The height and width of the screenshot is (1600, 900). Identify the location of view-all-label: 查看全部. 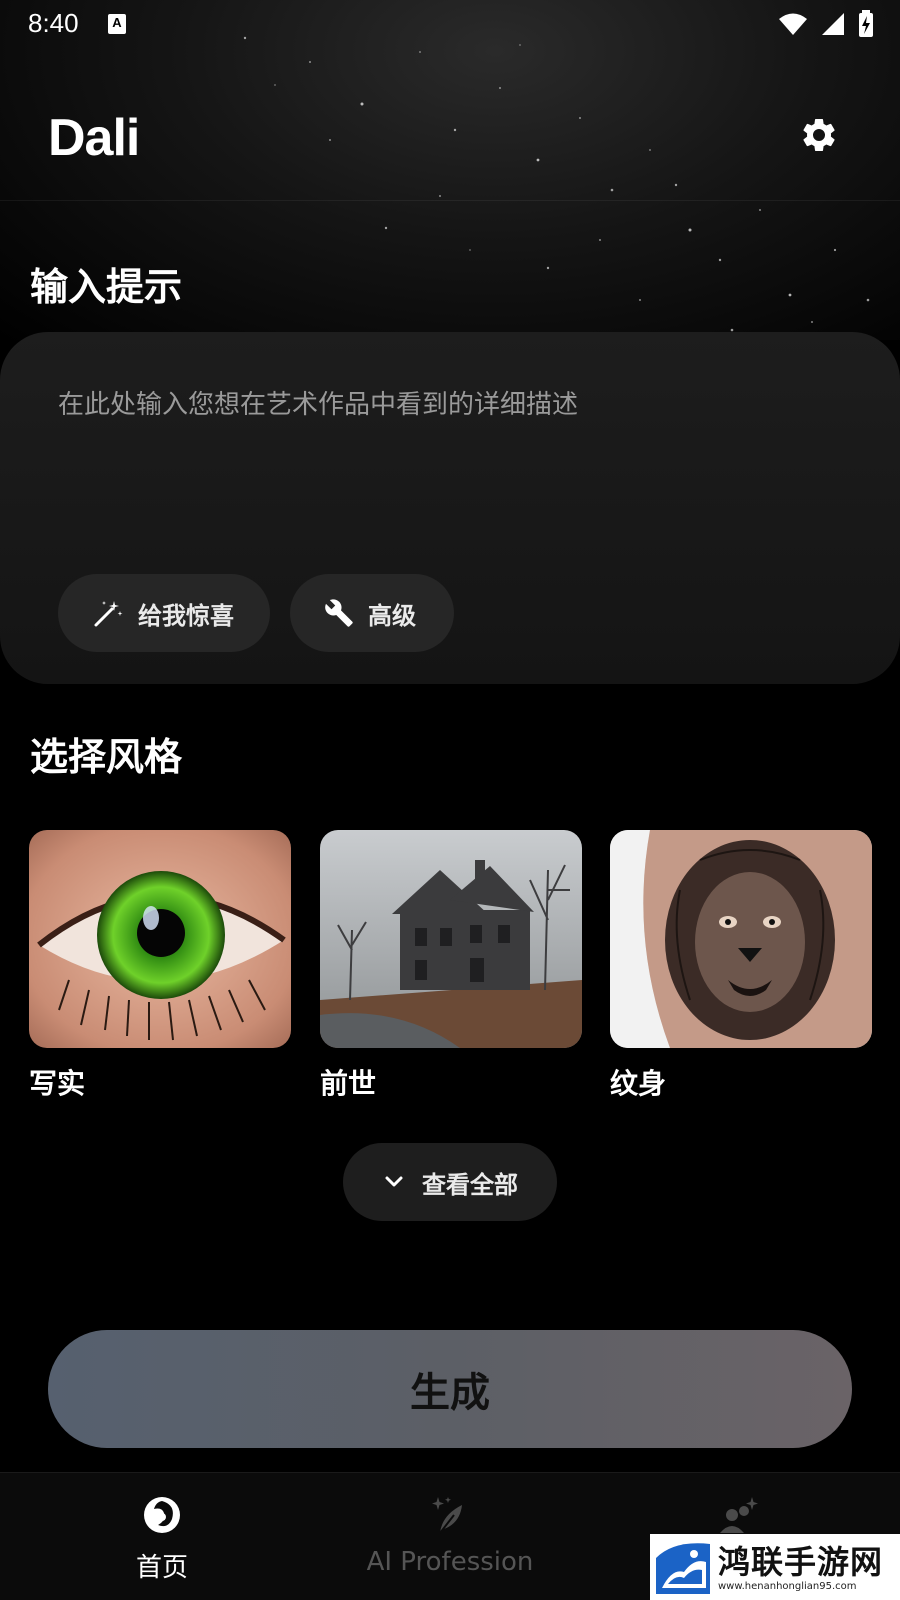
(470, 1184).